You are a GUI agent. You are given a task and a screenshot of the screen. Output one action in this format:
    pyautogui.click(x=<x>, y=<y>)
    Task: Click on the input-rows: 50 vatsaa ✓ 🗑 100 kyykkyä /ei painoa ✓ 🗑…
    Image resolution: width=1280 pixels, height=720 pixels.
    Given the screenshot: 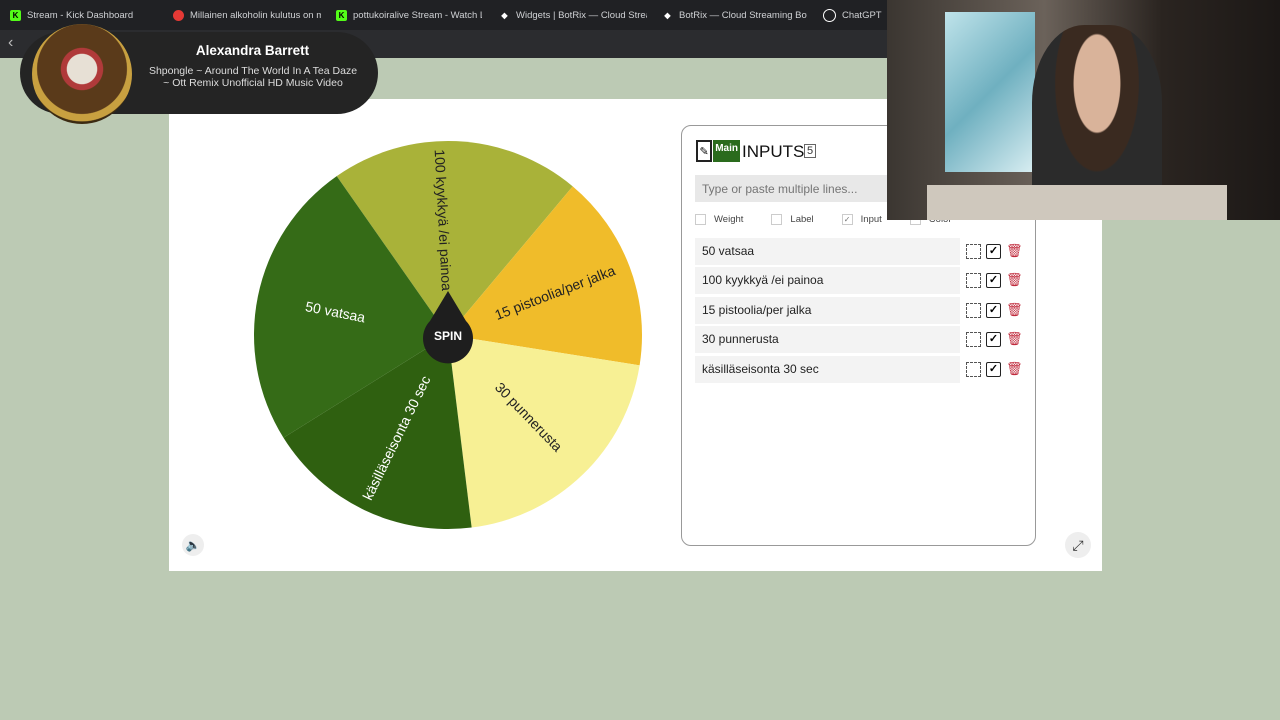 What is the action you would take?
    pyautogui.click(x=860, y=310)
    